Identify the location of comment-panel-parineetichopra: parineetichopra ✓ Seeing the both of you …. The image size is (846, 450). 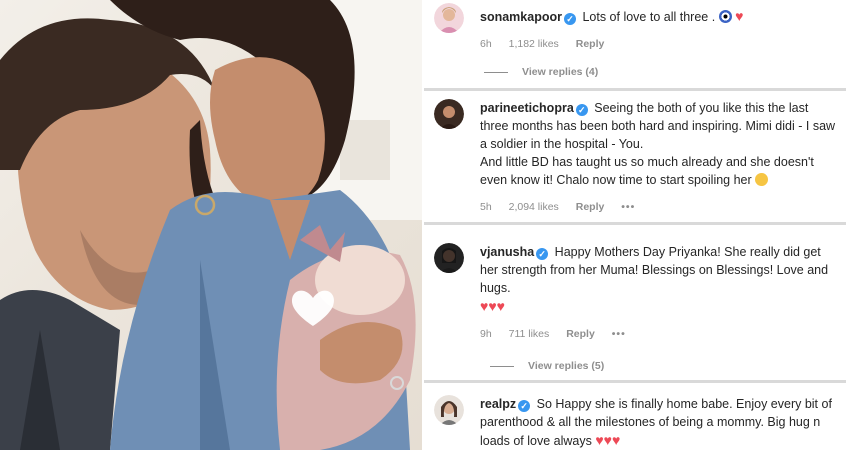
(635, 156).